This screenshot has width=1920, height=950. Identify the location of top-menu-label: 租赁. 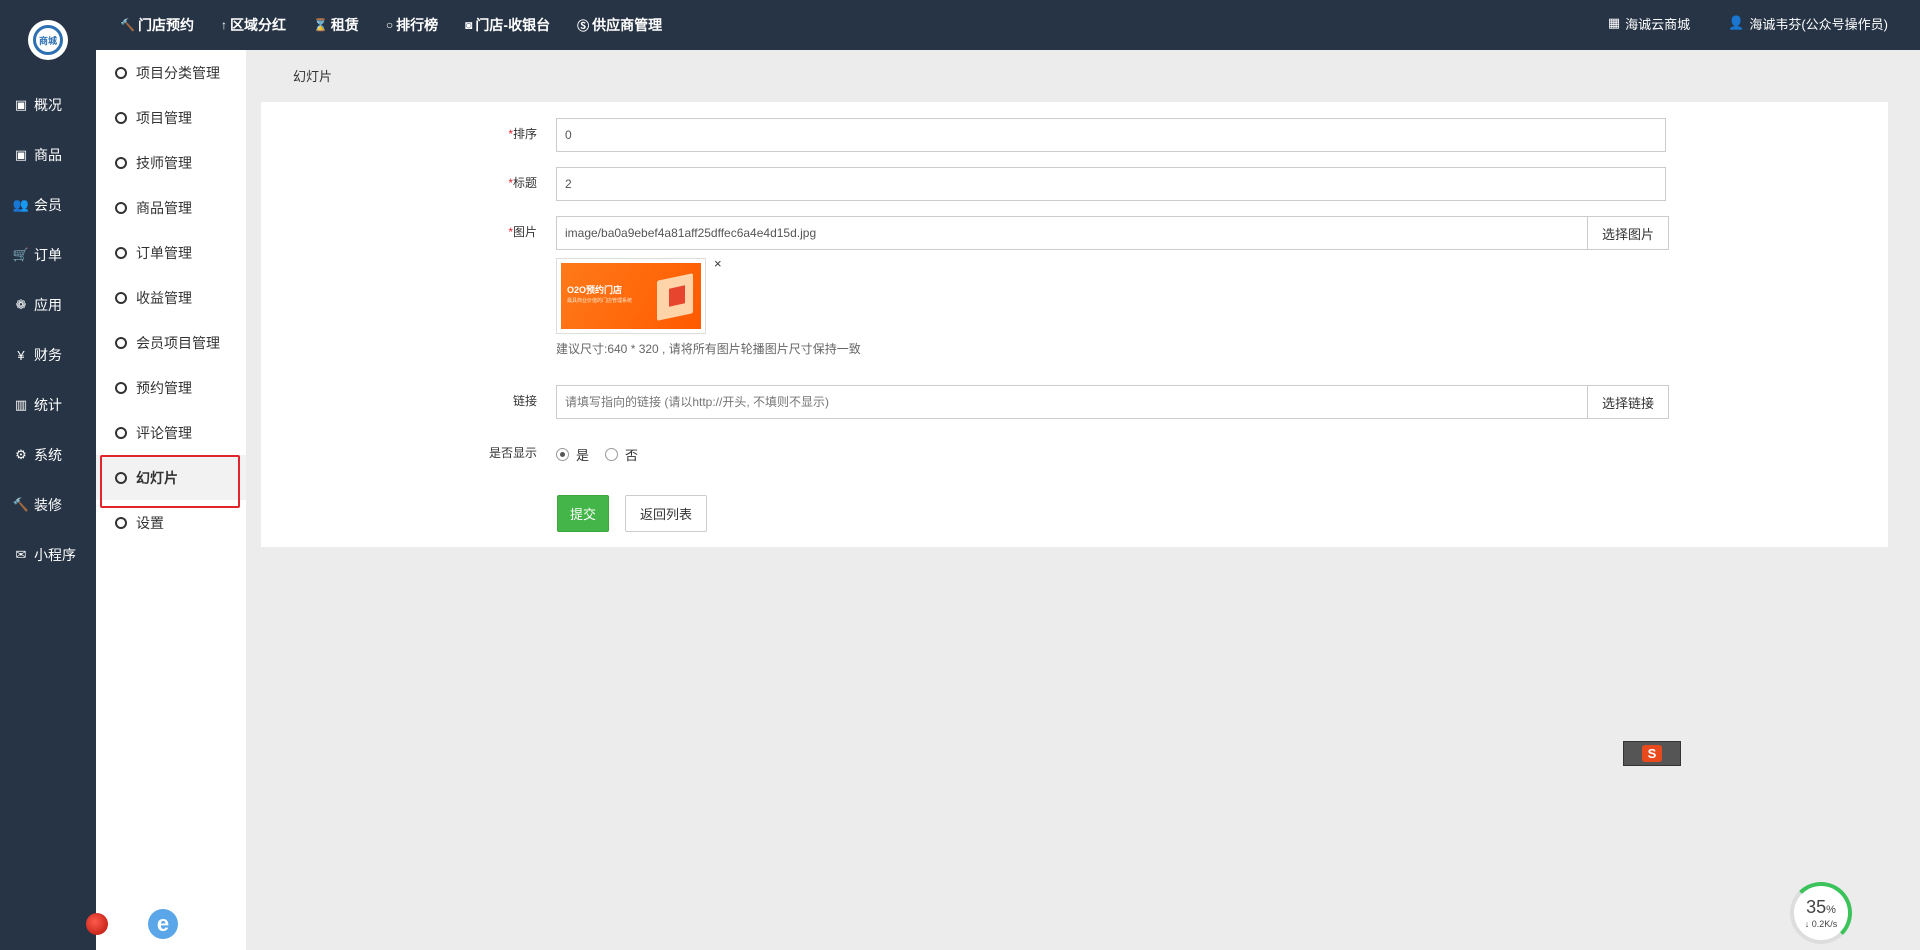
(344, 25).